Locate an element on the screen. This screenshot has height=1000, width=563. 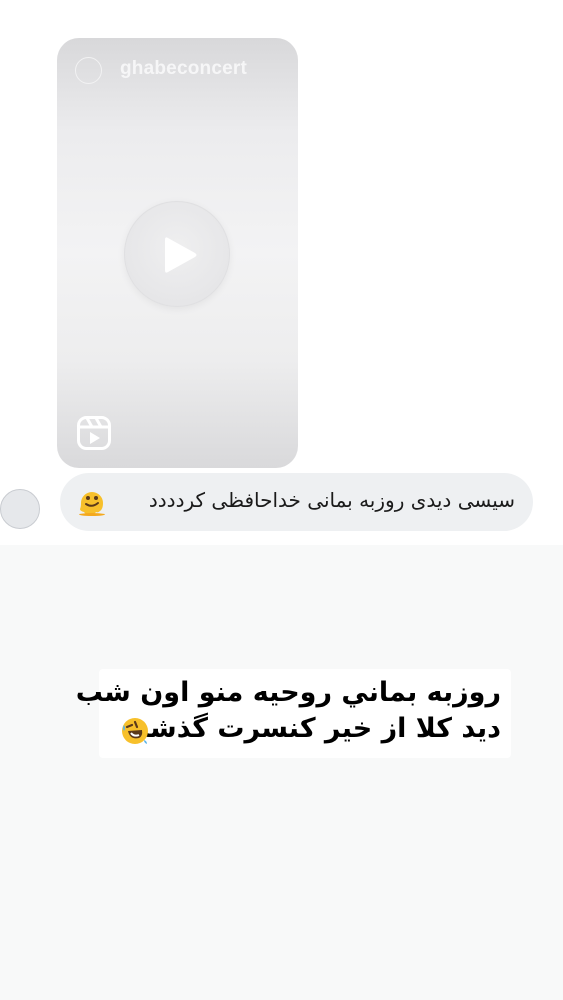
play-icon is located at coordinates (181, 255).